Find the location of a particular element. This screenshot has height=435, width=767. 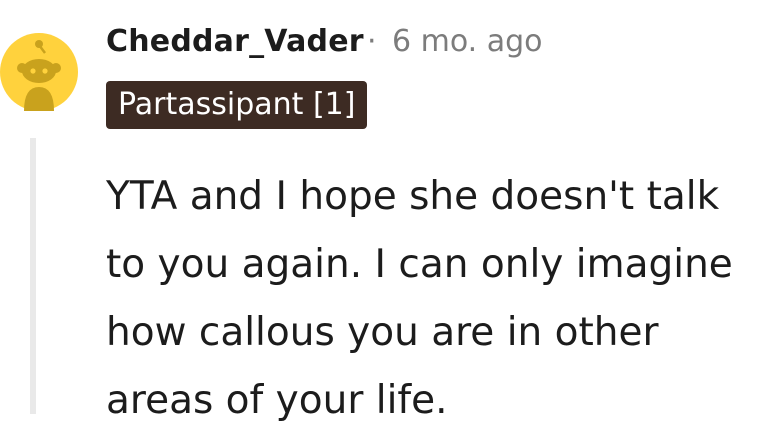

user-flair-badge: Partassipant [1] is located at coordinates (237, 105).